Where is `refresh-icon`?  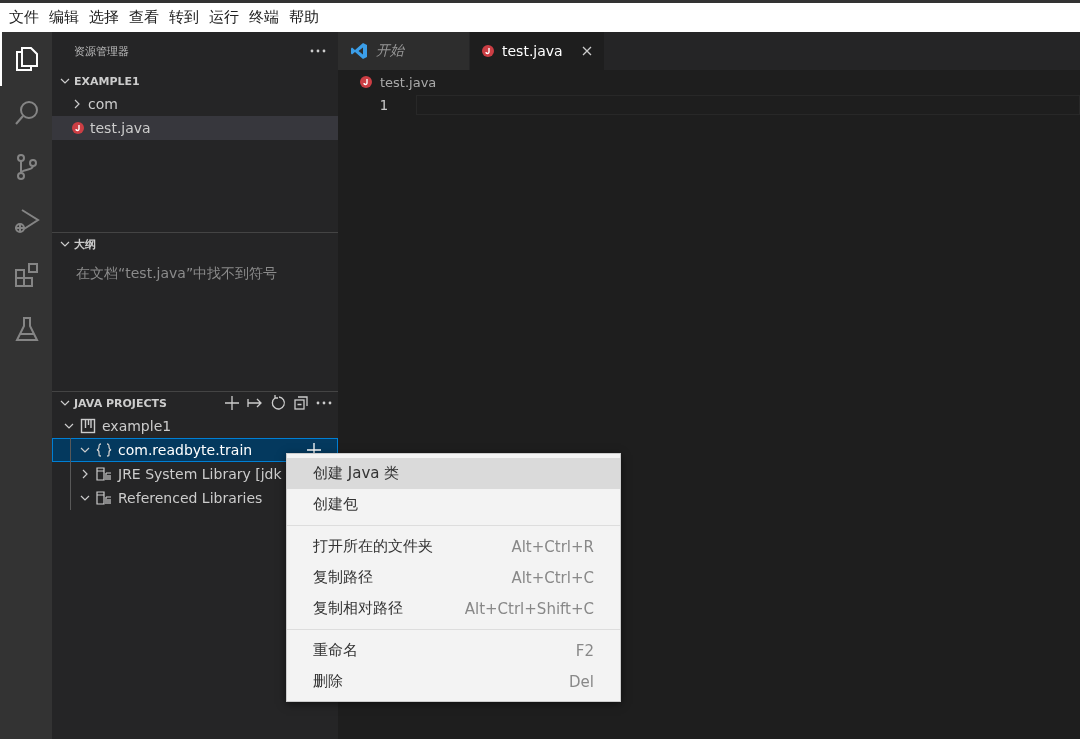 refresh-icon is located at coordinates (278, 403).